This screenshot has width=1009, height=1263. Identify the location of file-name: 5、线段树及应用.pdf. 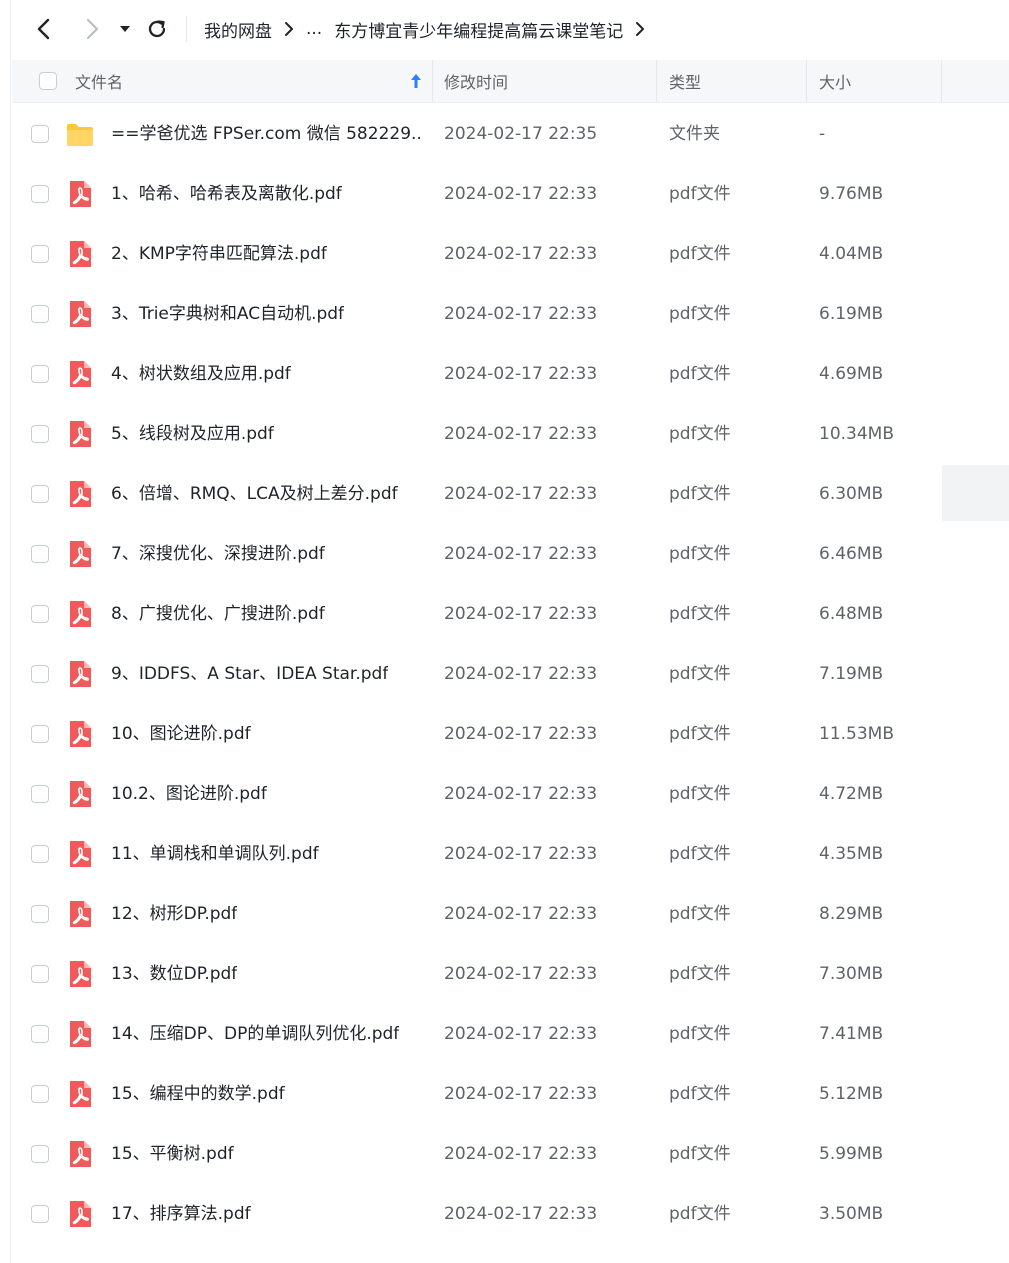
(192, 434).